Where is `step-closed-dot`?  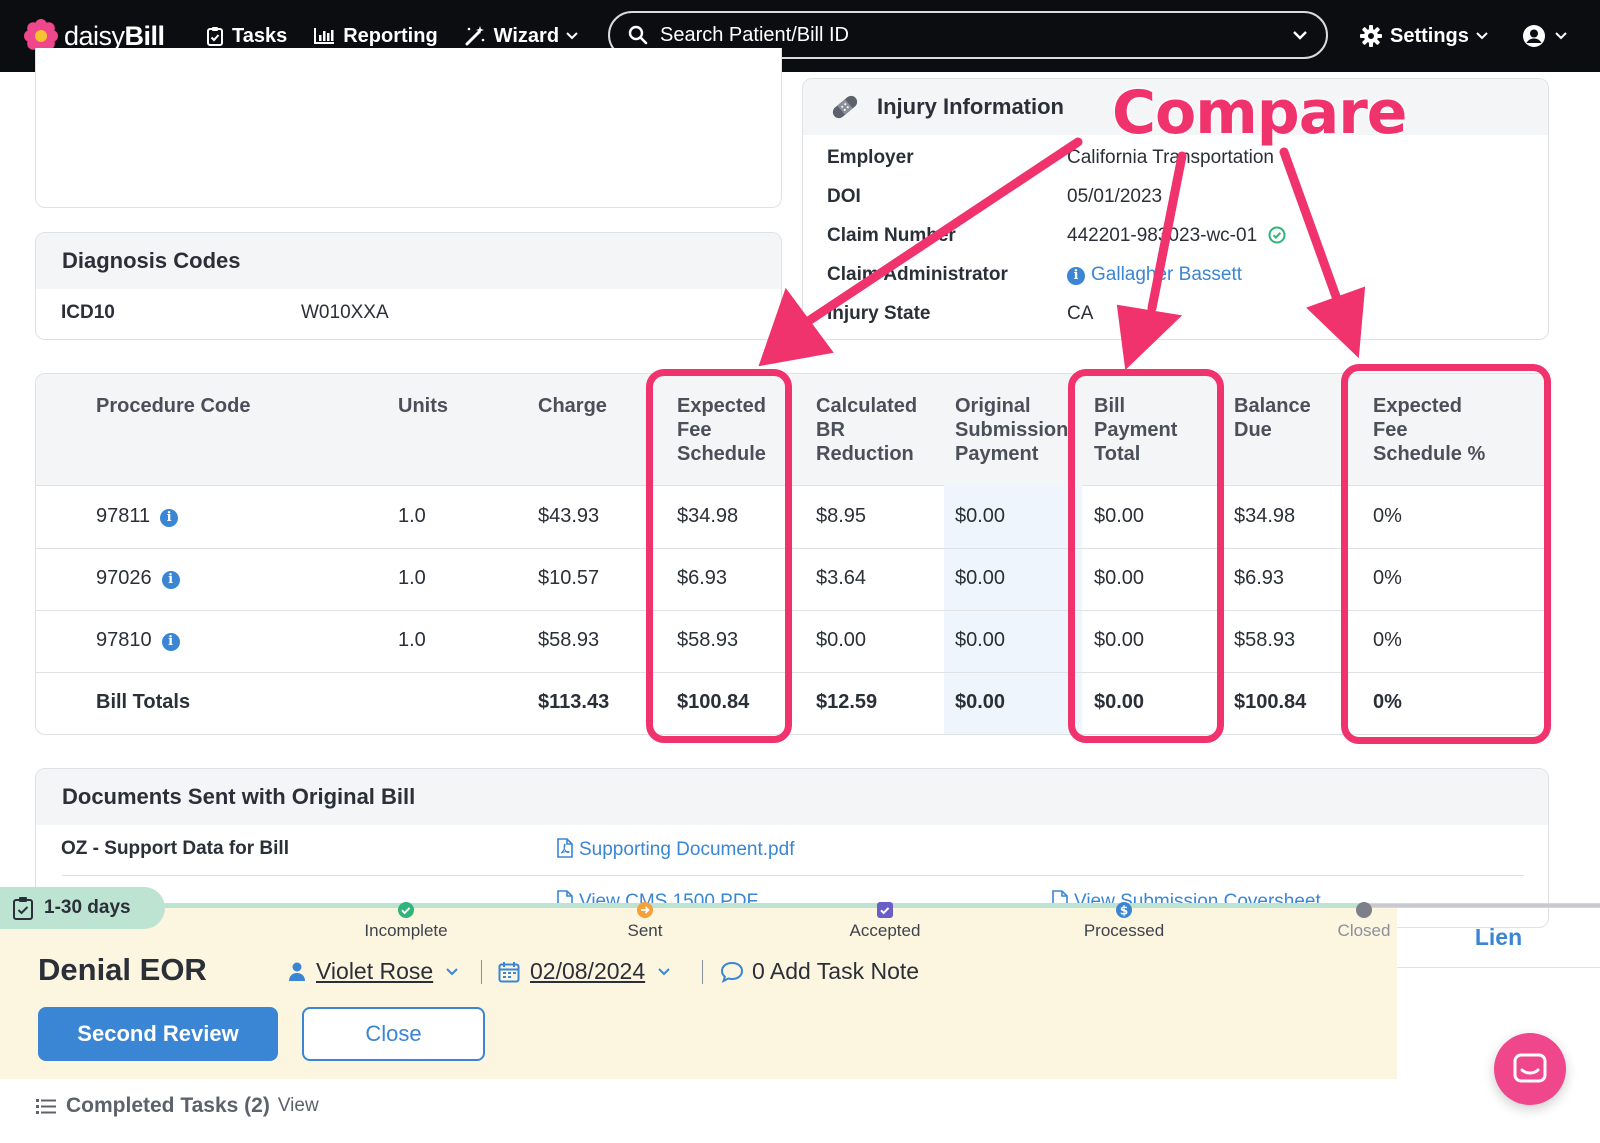
step-closed-dot is located at coordinates (1364, 910).